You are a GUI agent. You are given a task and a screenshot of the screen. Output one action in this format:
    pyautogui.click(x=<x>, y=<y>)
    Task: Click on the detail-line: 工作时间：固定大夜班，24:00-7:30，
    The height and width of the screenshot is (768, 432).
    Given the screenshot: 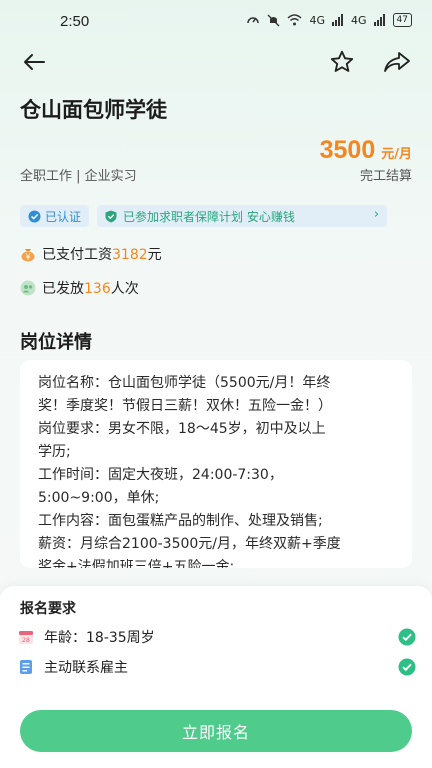 What is the action you would take?
    pyautogui.click(x=160, y=475)
    